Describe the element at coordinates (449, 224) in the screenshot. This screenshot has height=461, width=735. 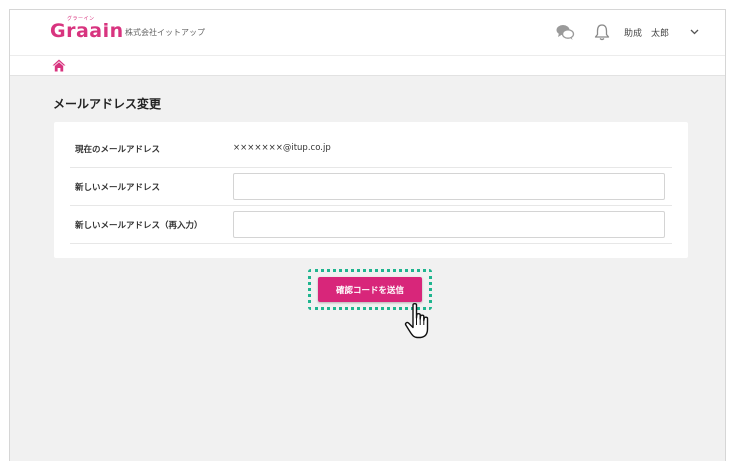
I see `confirm-email-input` at that location.